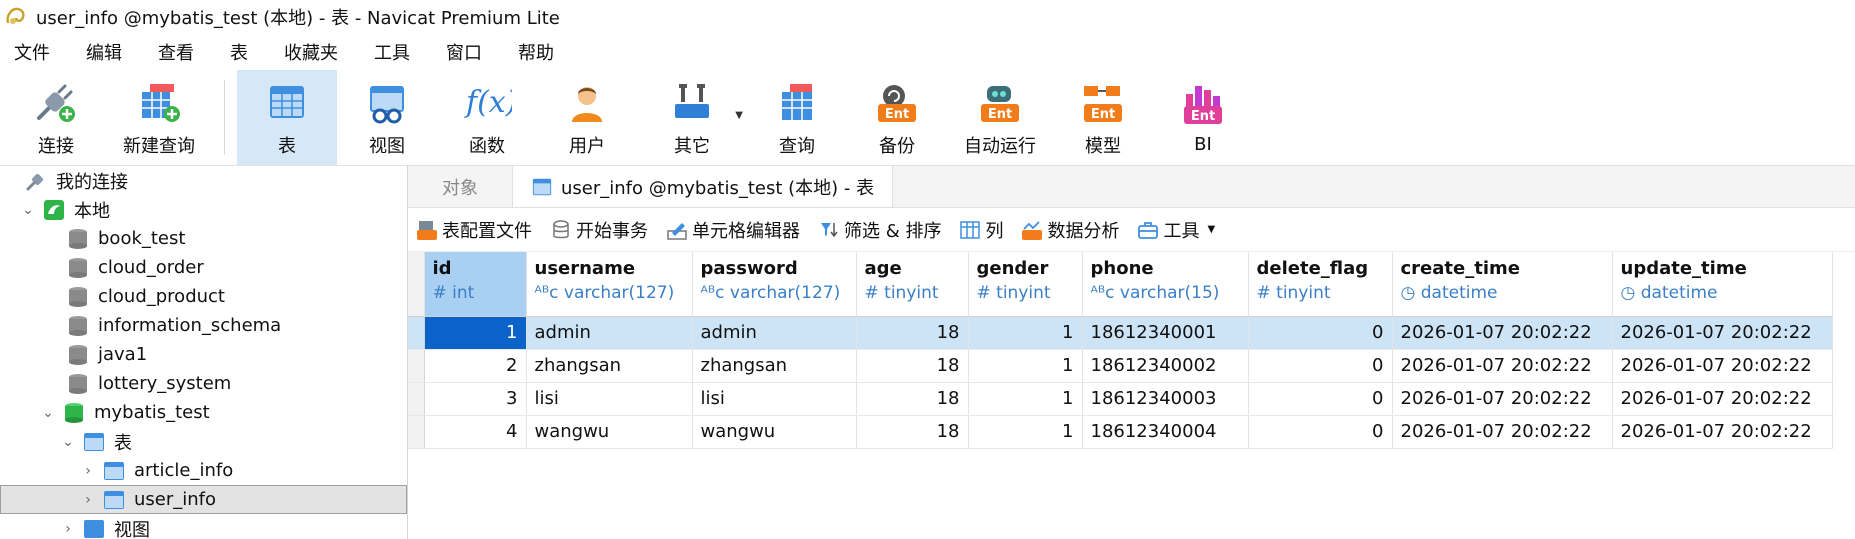 The image size is (1855, 539). I want to click on column-header-create-time: create_time ◷ datetime, so click(1502, 284).